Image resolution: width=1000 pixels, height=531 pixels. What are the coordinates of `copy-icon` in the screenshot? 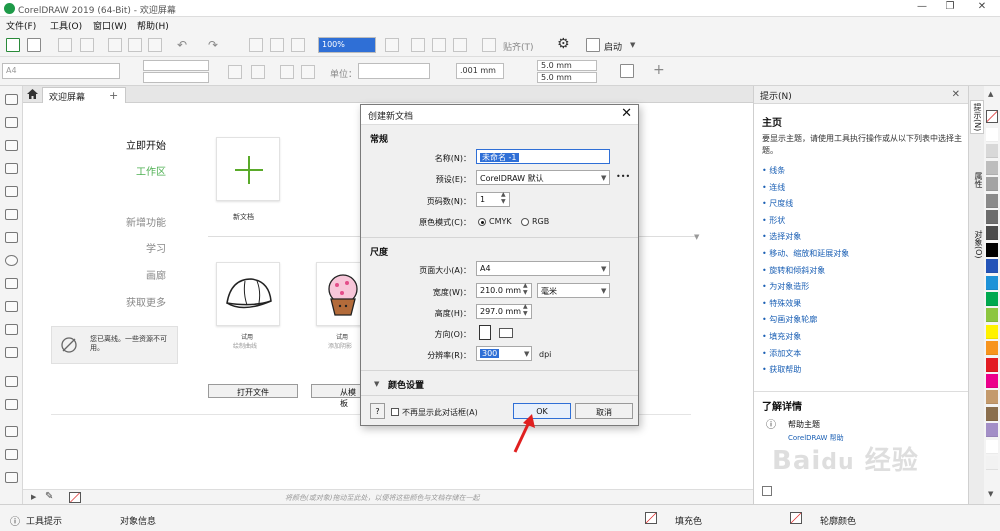 It's located at (135, 45).